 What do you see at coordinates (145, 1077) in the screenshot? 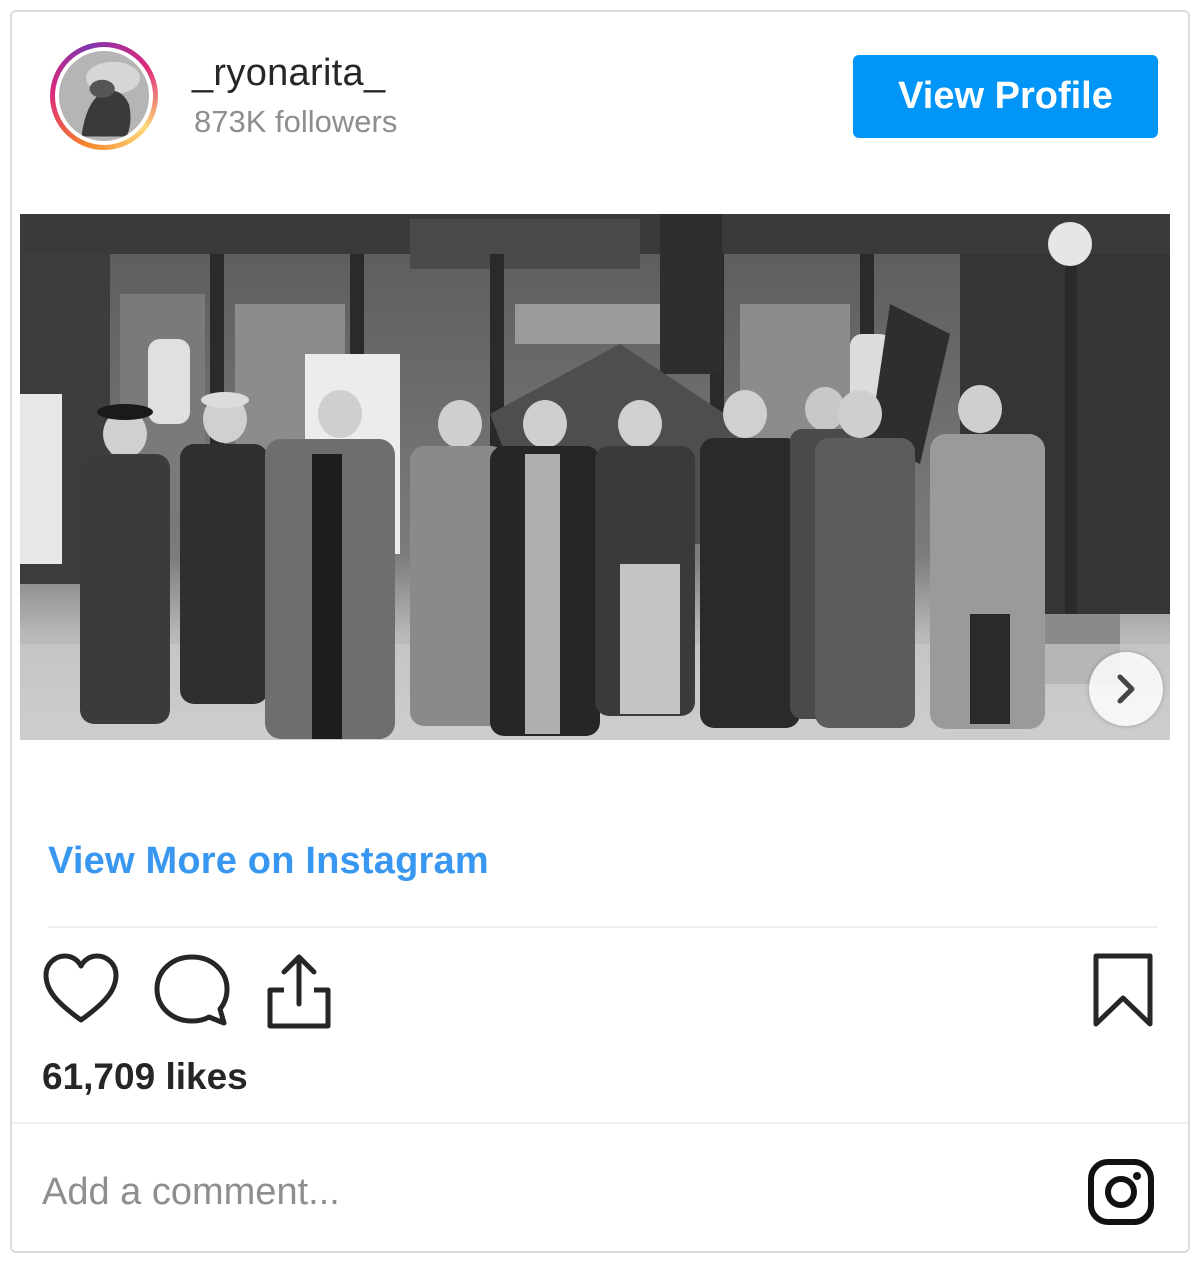
I see `like-count: 61,709 likes` at bounding box center [145, 1077].